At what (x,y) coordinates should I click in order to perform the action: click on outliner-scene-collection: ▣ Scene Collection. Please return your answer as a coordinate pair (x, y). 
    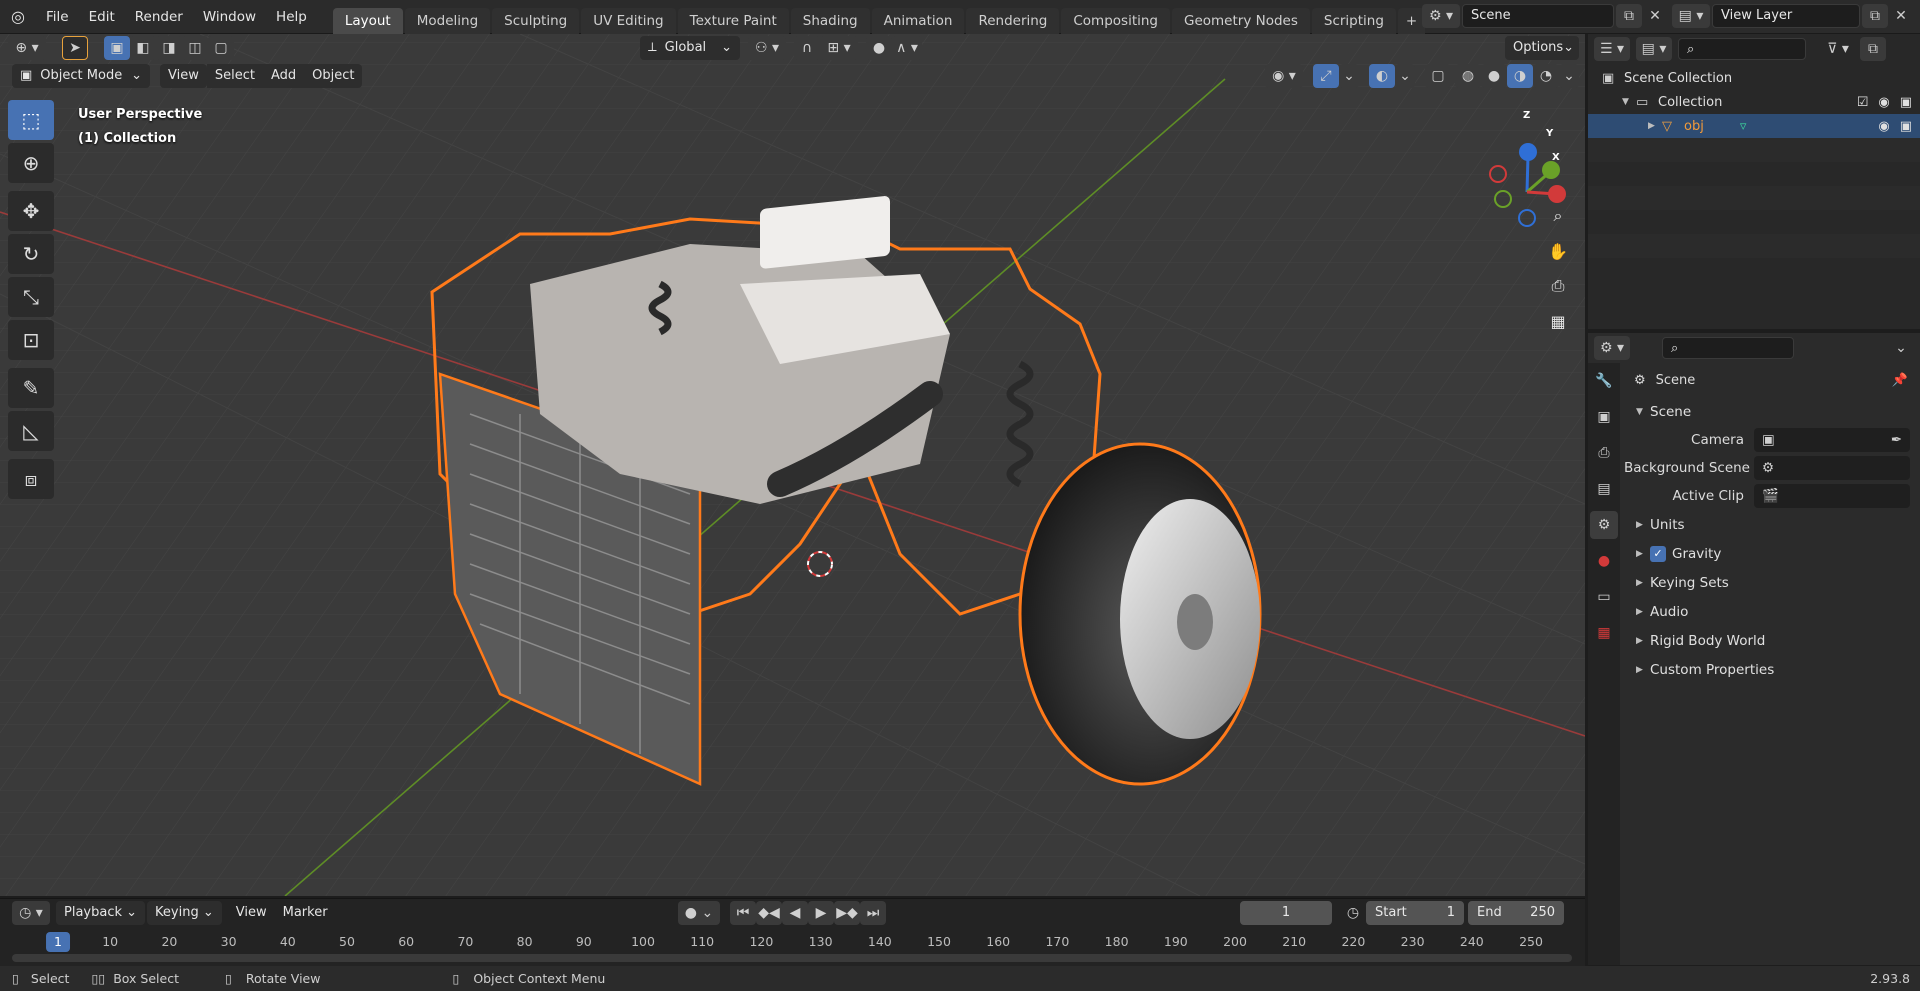
    Looking at the image, I should click on (1754, 78).